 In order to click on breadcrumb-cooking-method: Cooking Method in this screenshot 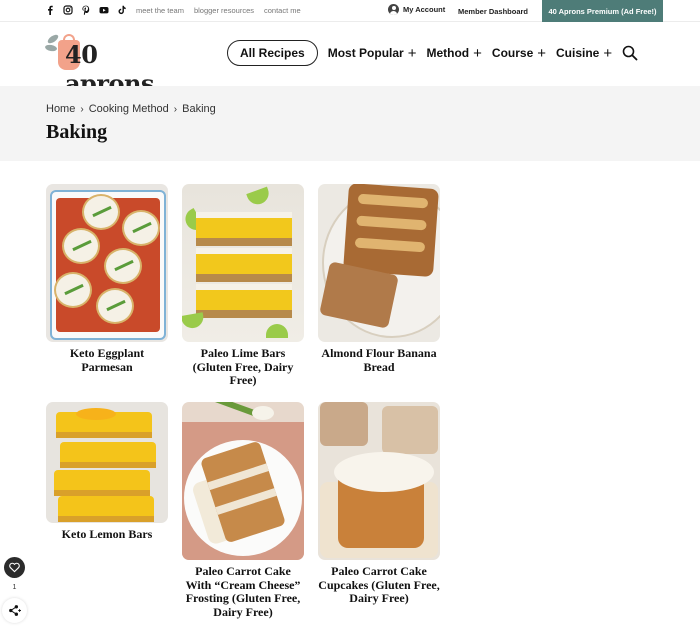, I will do `click(129, 109)`.